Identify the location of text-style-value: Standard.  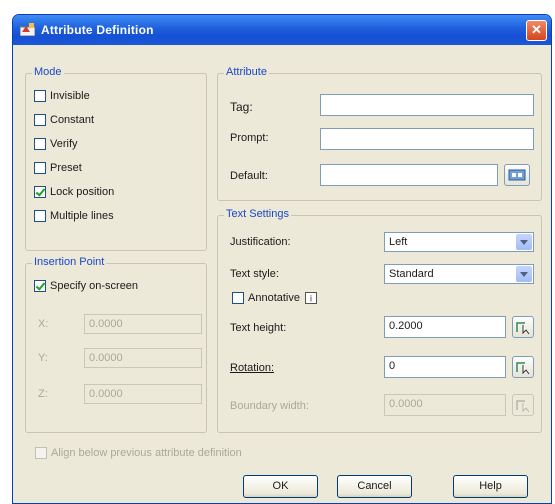
(411, 274).